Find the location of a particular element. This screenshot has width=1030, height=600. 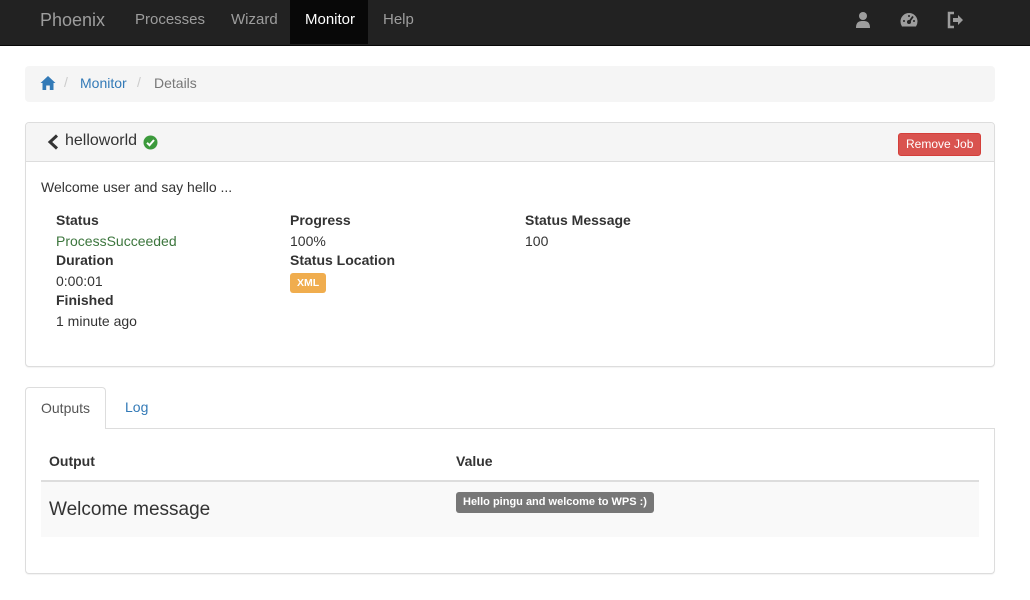

tabs-bar: Outputs Log is located at coordinates (510, 408).